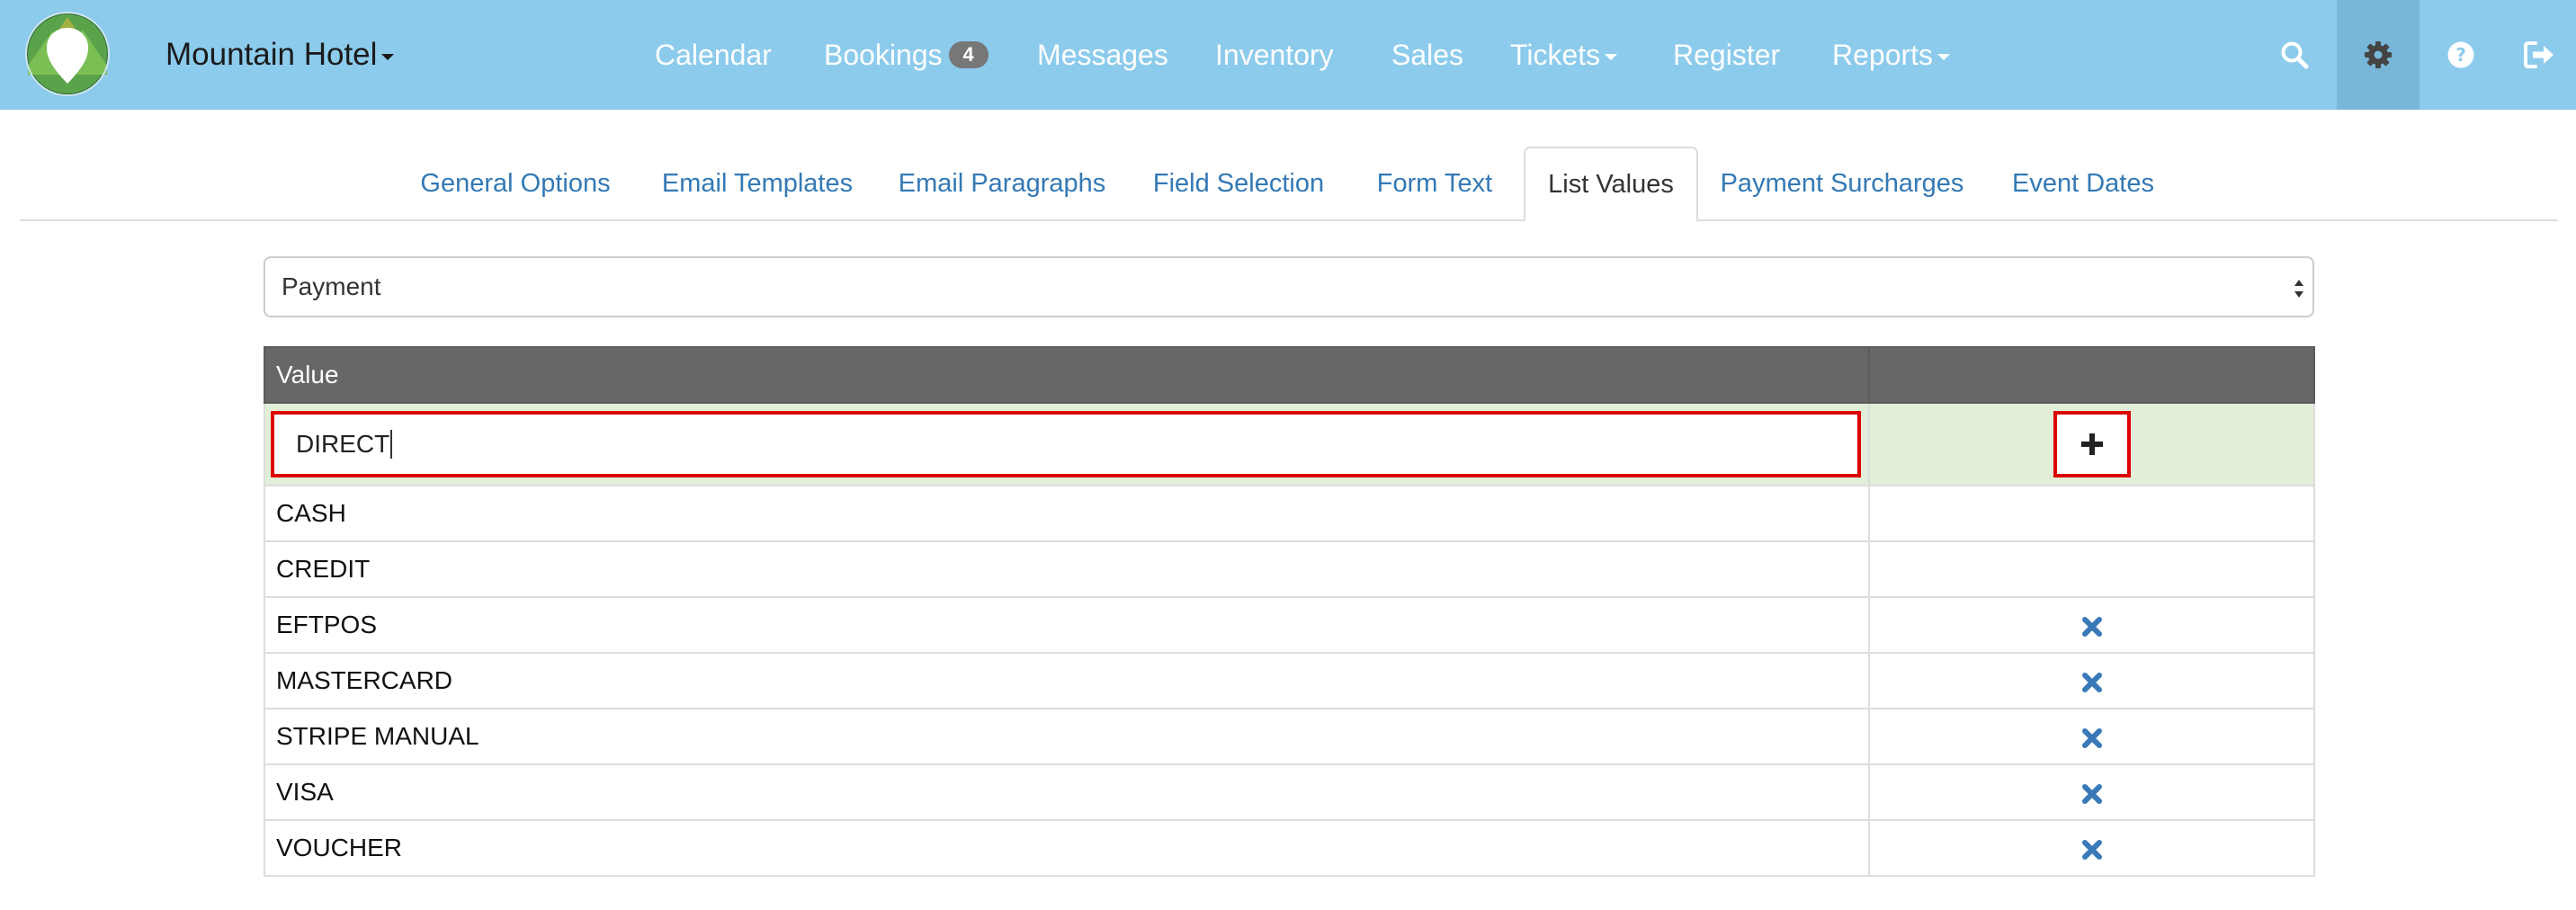  I want to click on property-name: Mountain Hotel, so click(271, 54).